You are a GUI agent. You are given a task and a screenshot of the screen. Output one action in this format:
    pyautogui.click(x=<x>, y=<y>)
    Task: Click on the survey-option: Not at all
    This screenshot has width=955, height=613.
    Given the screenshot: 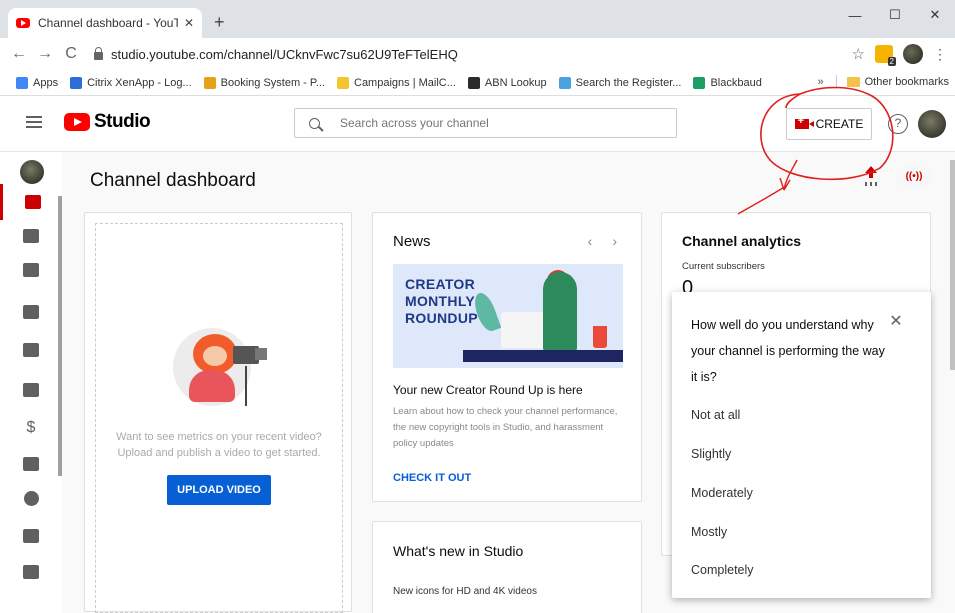 What is the action you would take?
    pyautogui.click(x=715, y=415)
    